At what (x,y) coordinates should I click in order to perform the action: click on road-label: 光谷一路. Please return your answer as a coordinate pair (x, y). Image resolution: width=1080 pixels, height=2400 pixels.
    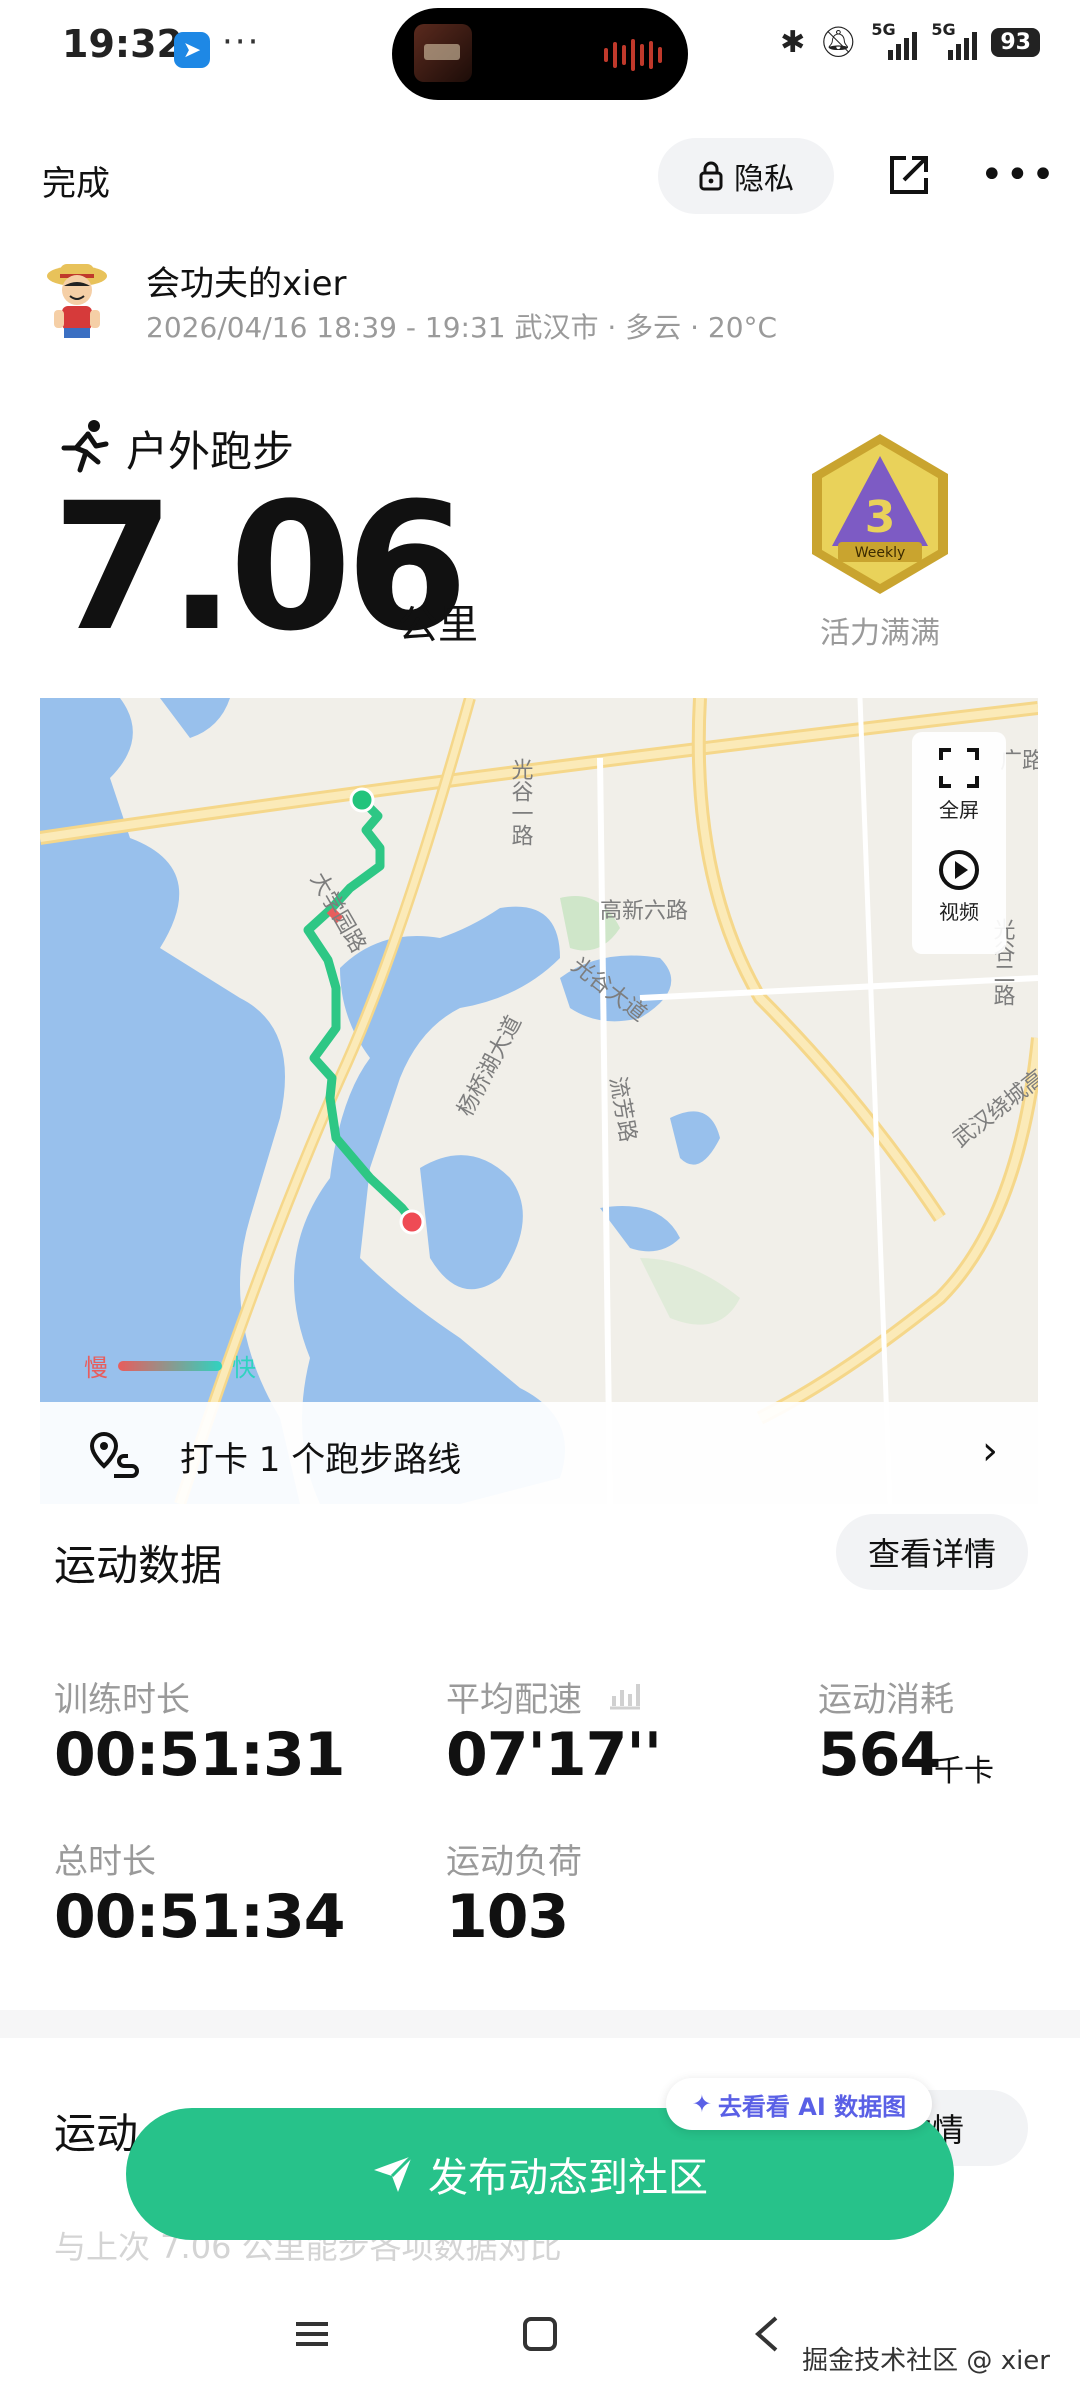
    Looking at the image, I should click on (521, 802).